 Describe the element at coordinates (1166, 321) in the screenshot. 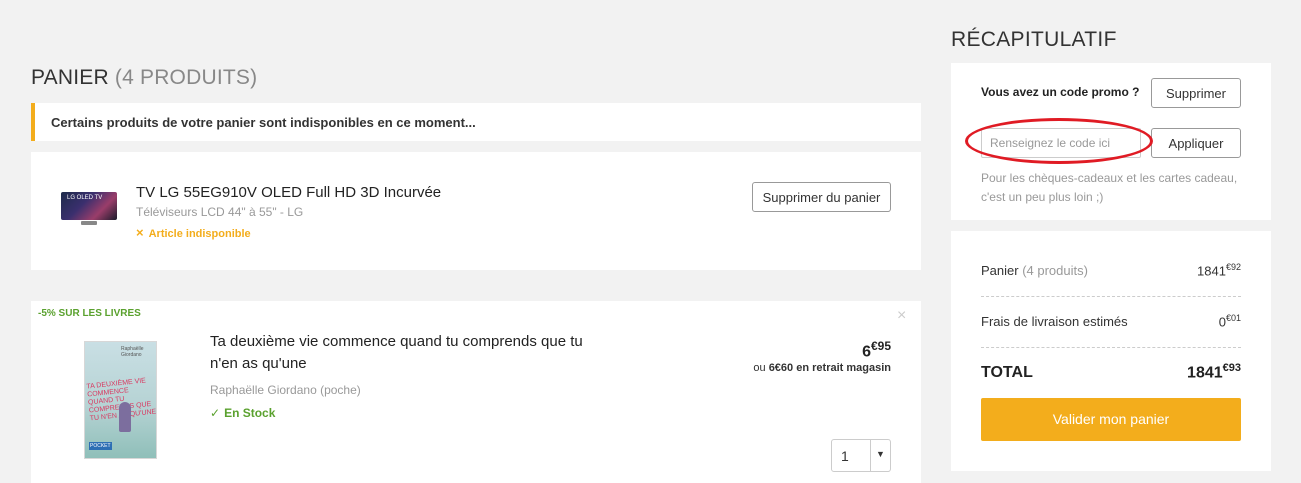

I see `shipping-value: 0€01` at that location.